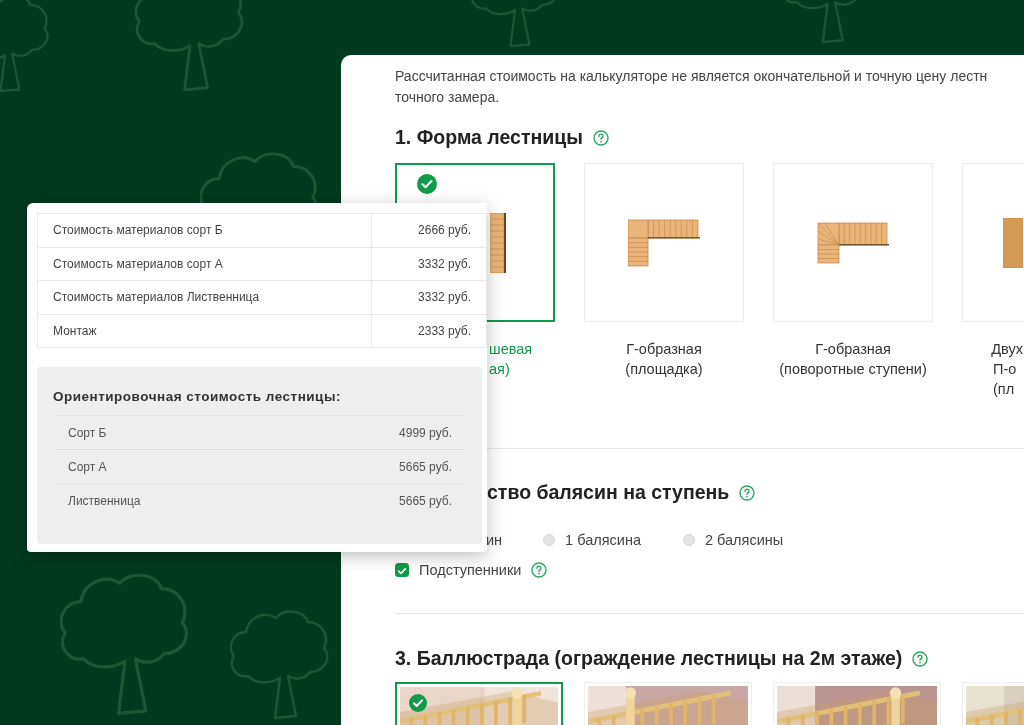 The width and height of the screenshot is (1024, 725). I want to click on intro-text: Рассчитанная стоимость на калькуляторе не является окончательной и точную цену лестн точного замера., so click(692, 87).